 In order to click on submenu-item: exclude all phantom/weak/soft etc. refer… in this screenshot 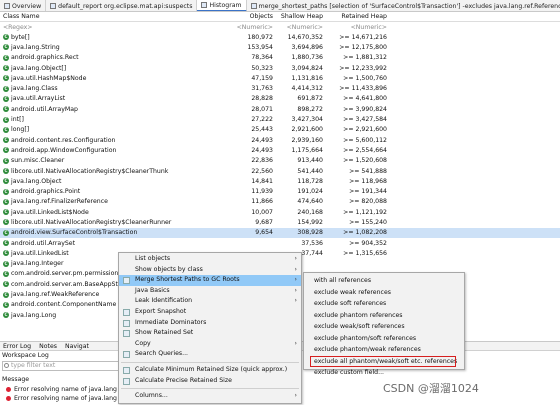, I will do `click(383, 361)`.